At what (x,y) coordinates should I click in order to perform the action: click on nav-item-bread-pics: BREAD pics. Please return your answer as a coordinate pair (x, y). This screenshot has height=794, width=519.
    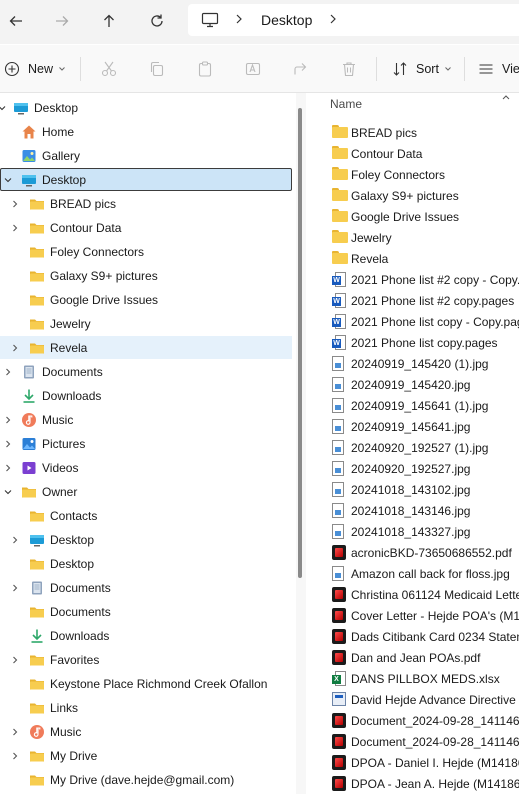
    Looking at the image, I should click on (148, 204).